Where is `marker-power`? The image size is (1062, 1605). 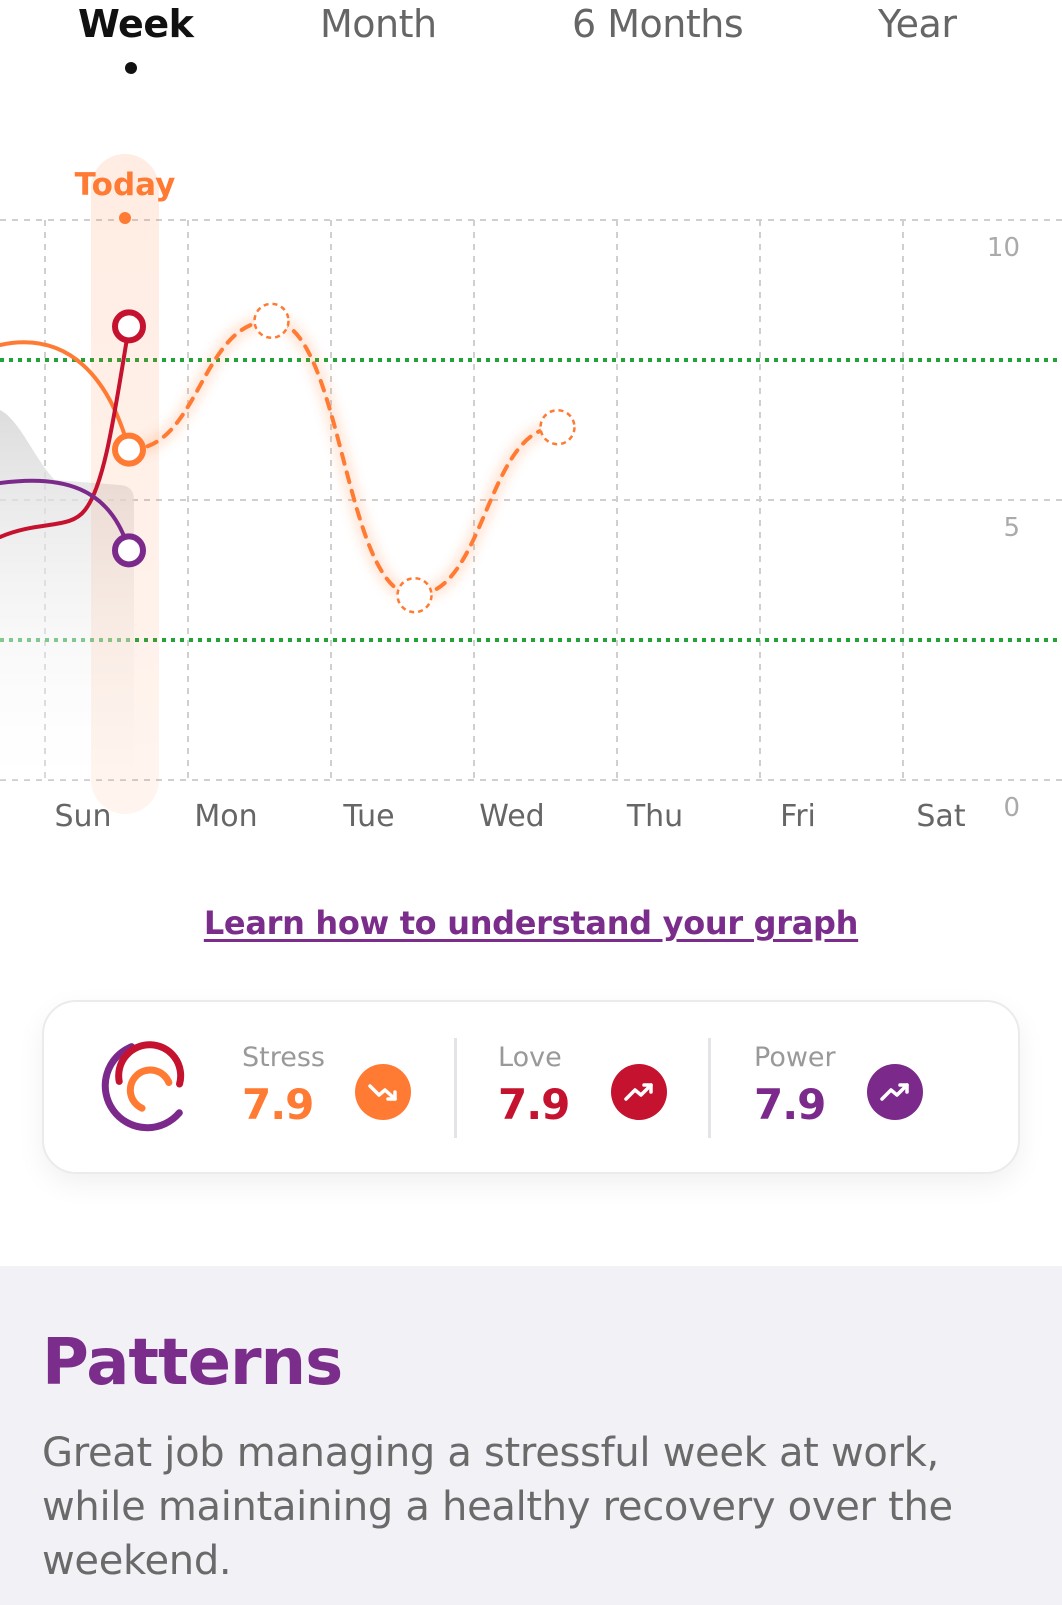
marker-power is located at coordinates (129, 550).